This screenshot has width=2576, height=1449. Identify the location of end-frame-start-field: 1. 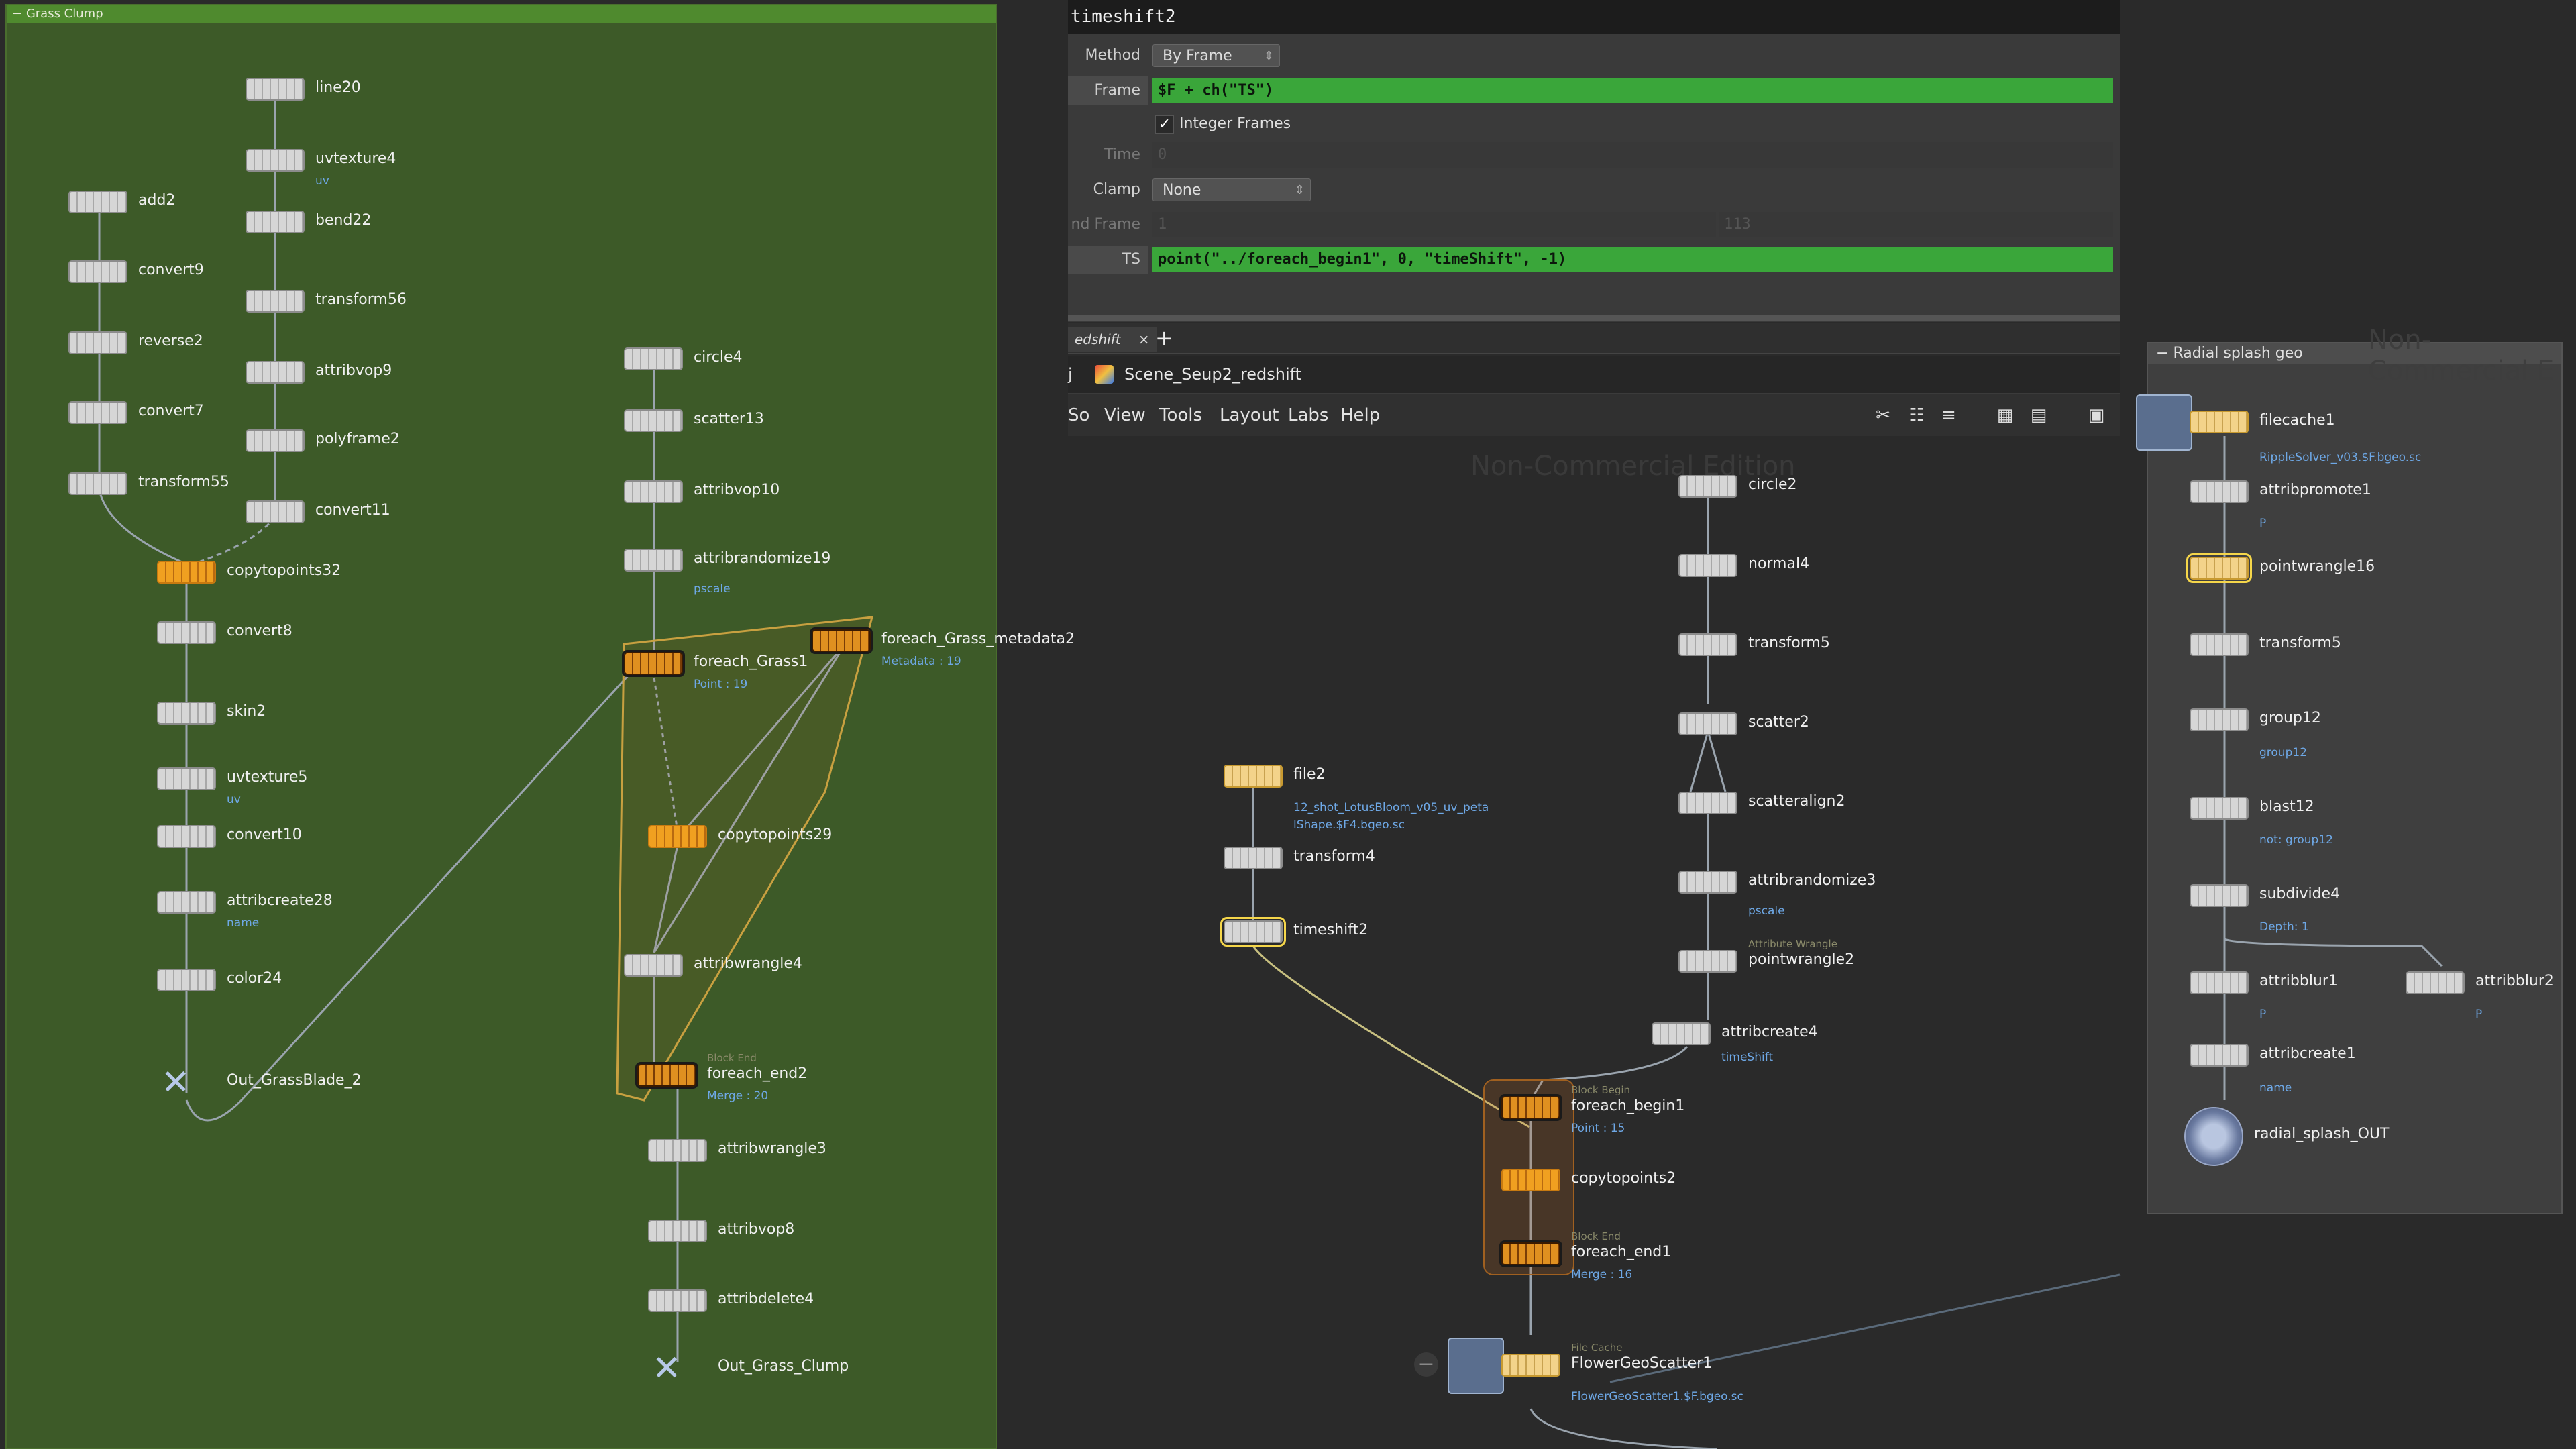
(1434, 224).